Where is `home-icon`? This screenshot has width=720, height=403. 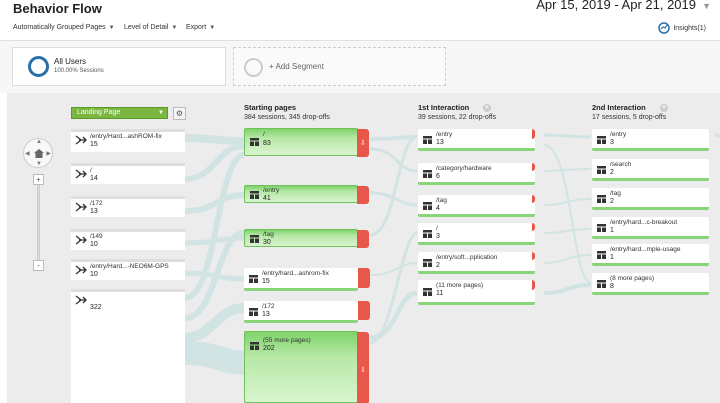
home-icon is located at coordinates (39, 153).